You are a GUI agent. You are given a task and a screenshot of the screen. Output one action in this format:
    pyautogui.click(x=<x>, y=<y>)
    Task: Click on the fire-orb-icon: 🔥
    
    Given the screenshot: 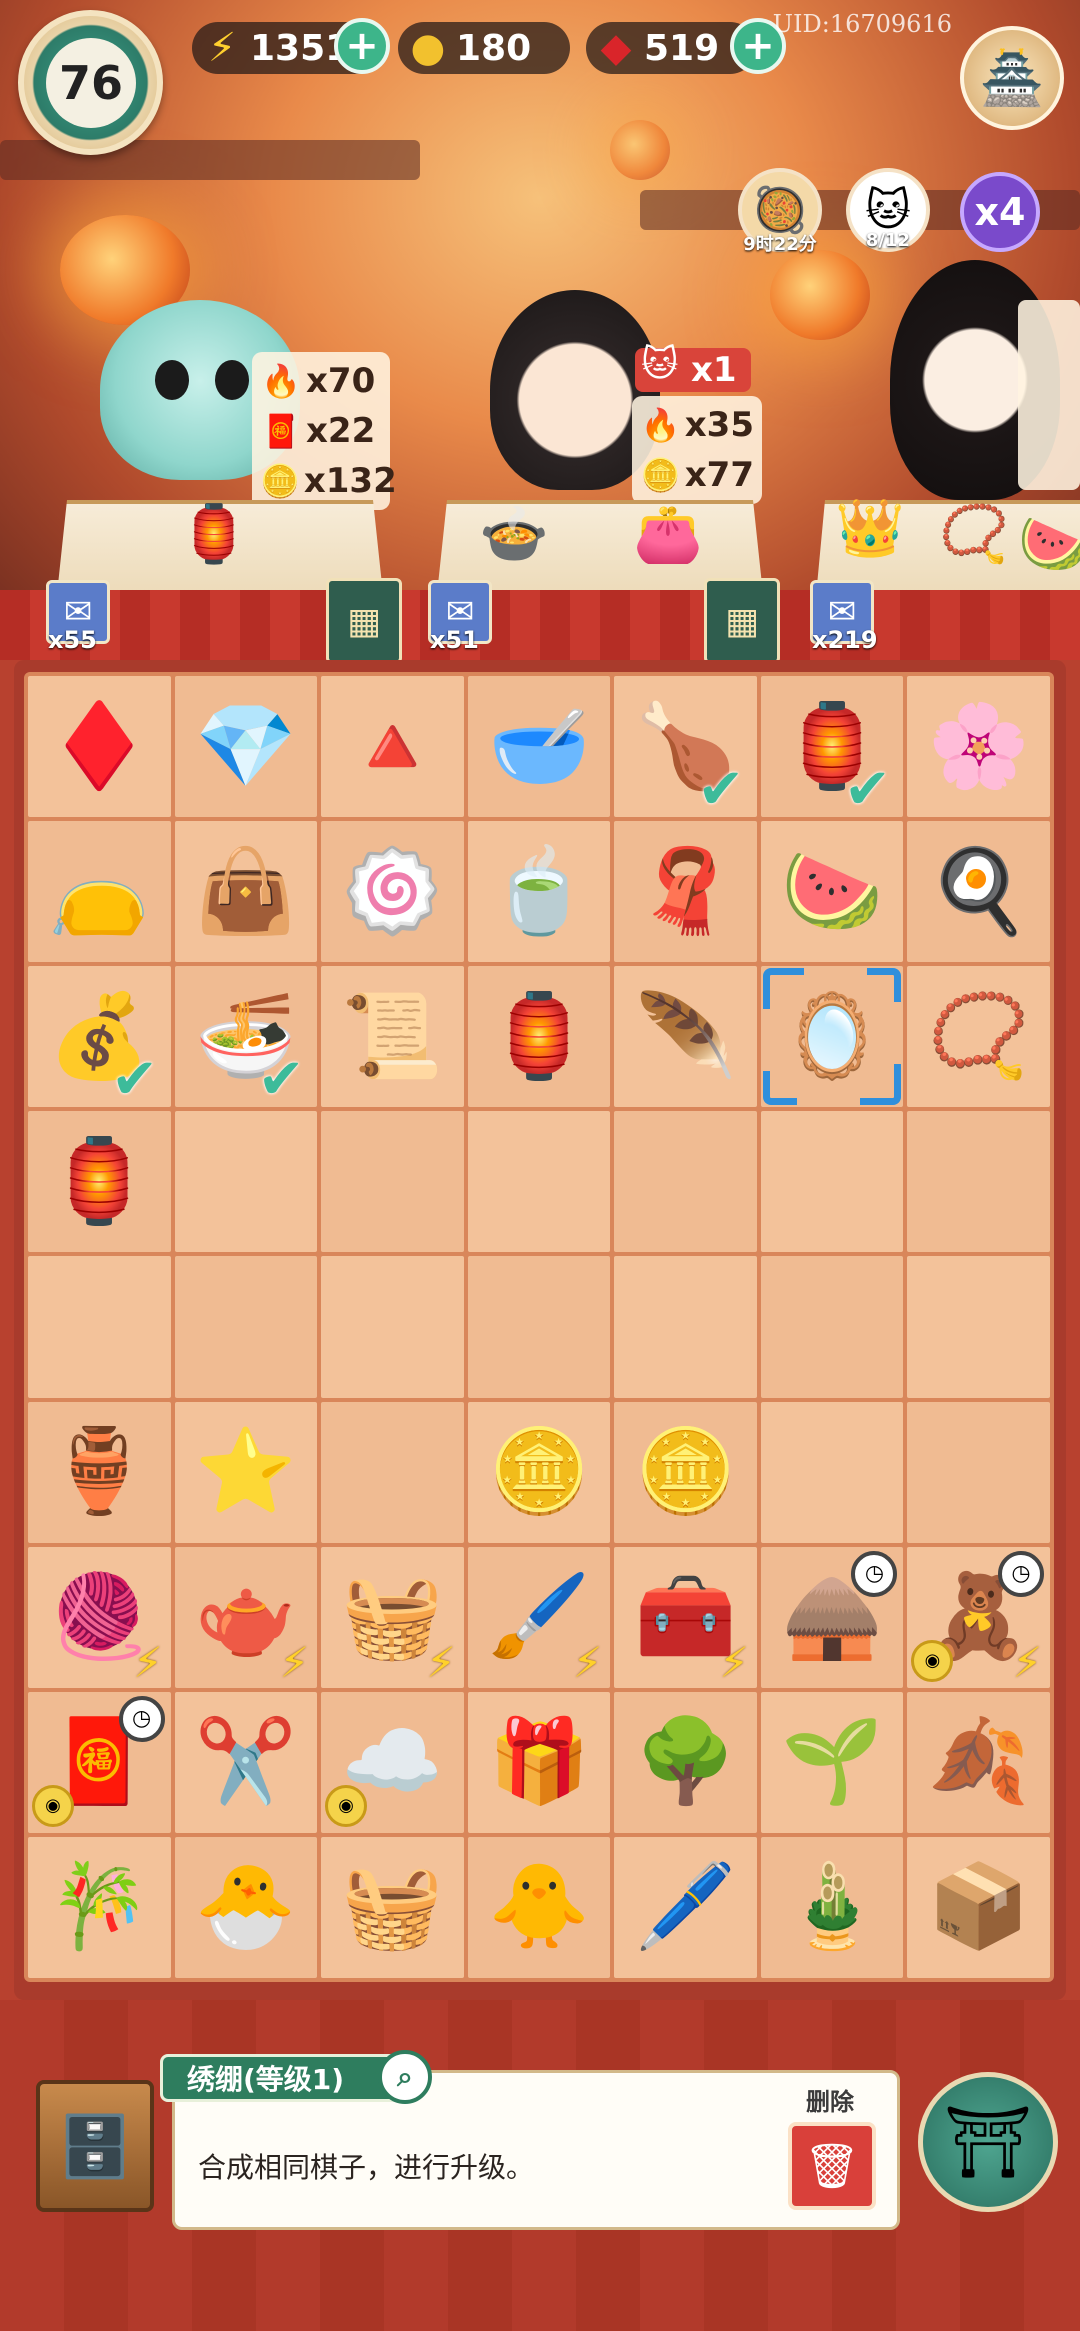 What is the action you would take?
    pyautogui.click(x=660, y=425)
    